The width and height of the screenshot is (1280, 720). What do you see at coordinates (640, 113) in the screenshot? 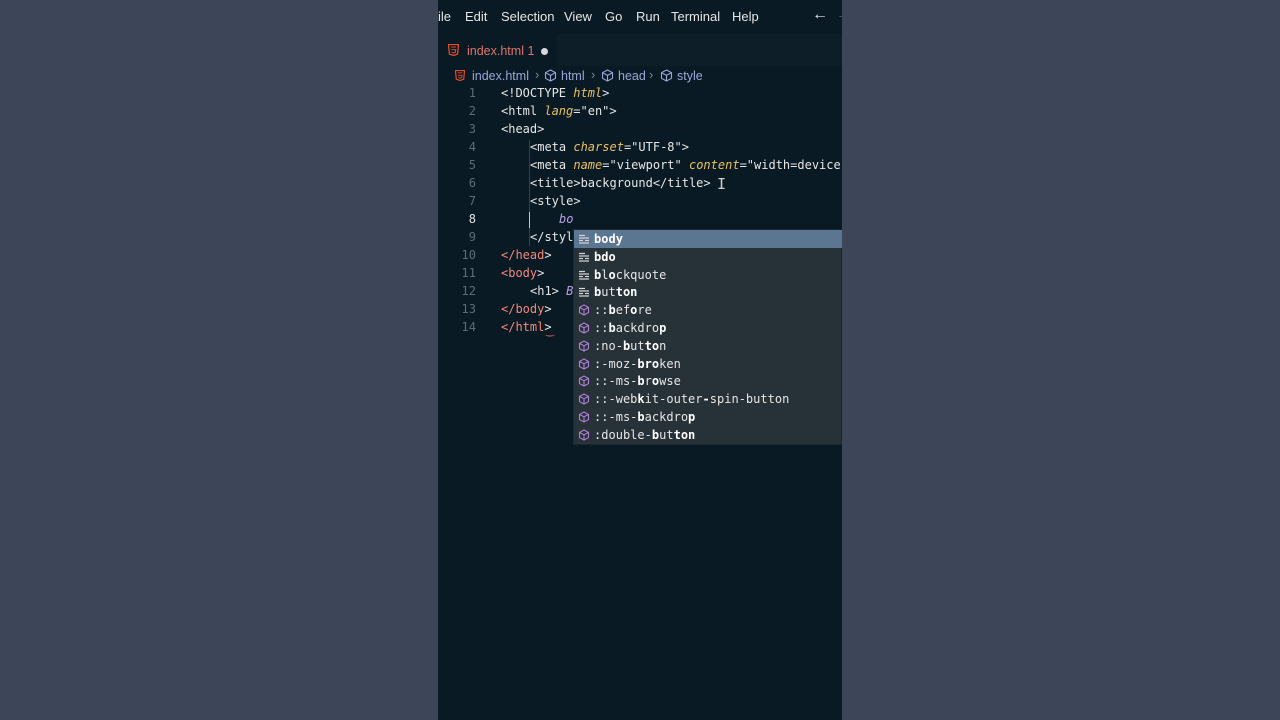
I see `code-line: 2 <html lang="en">` at bounding box center [640, 113].